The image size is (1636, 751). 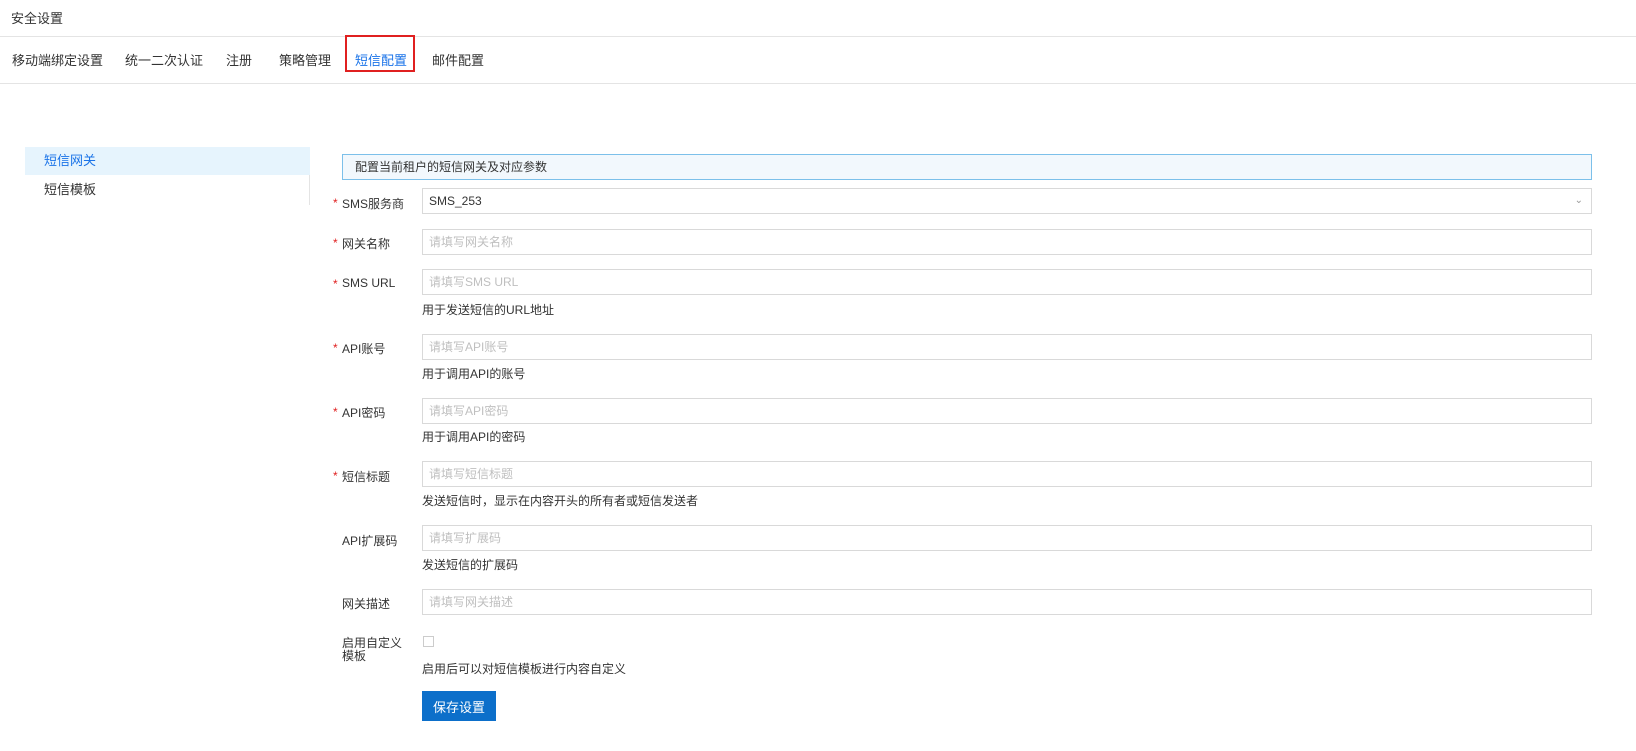 What do you see at coordinates (1007, 242) in the screenshot?
I see `gateway-name-input` at bounding box center [1007, 242].